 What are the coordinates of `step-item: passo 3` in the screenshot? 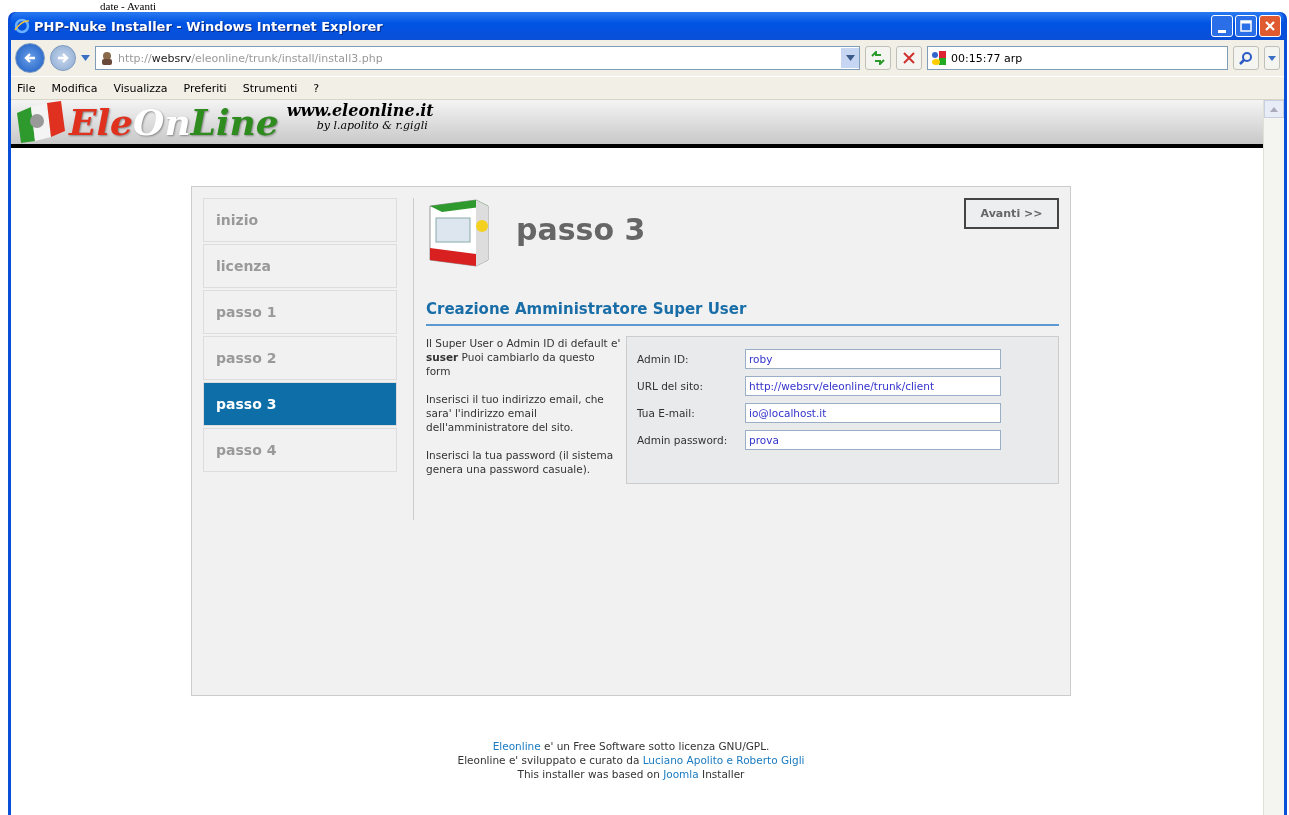 It's located at (300, 404).